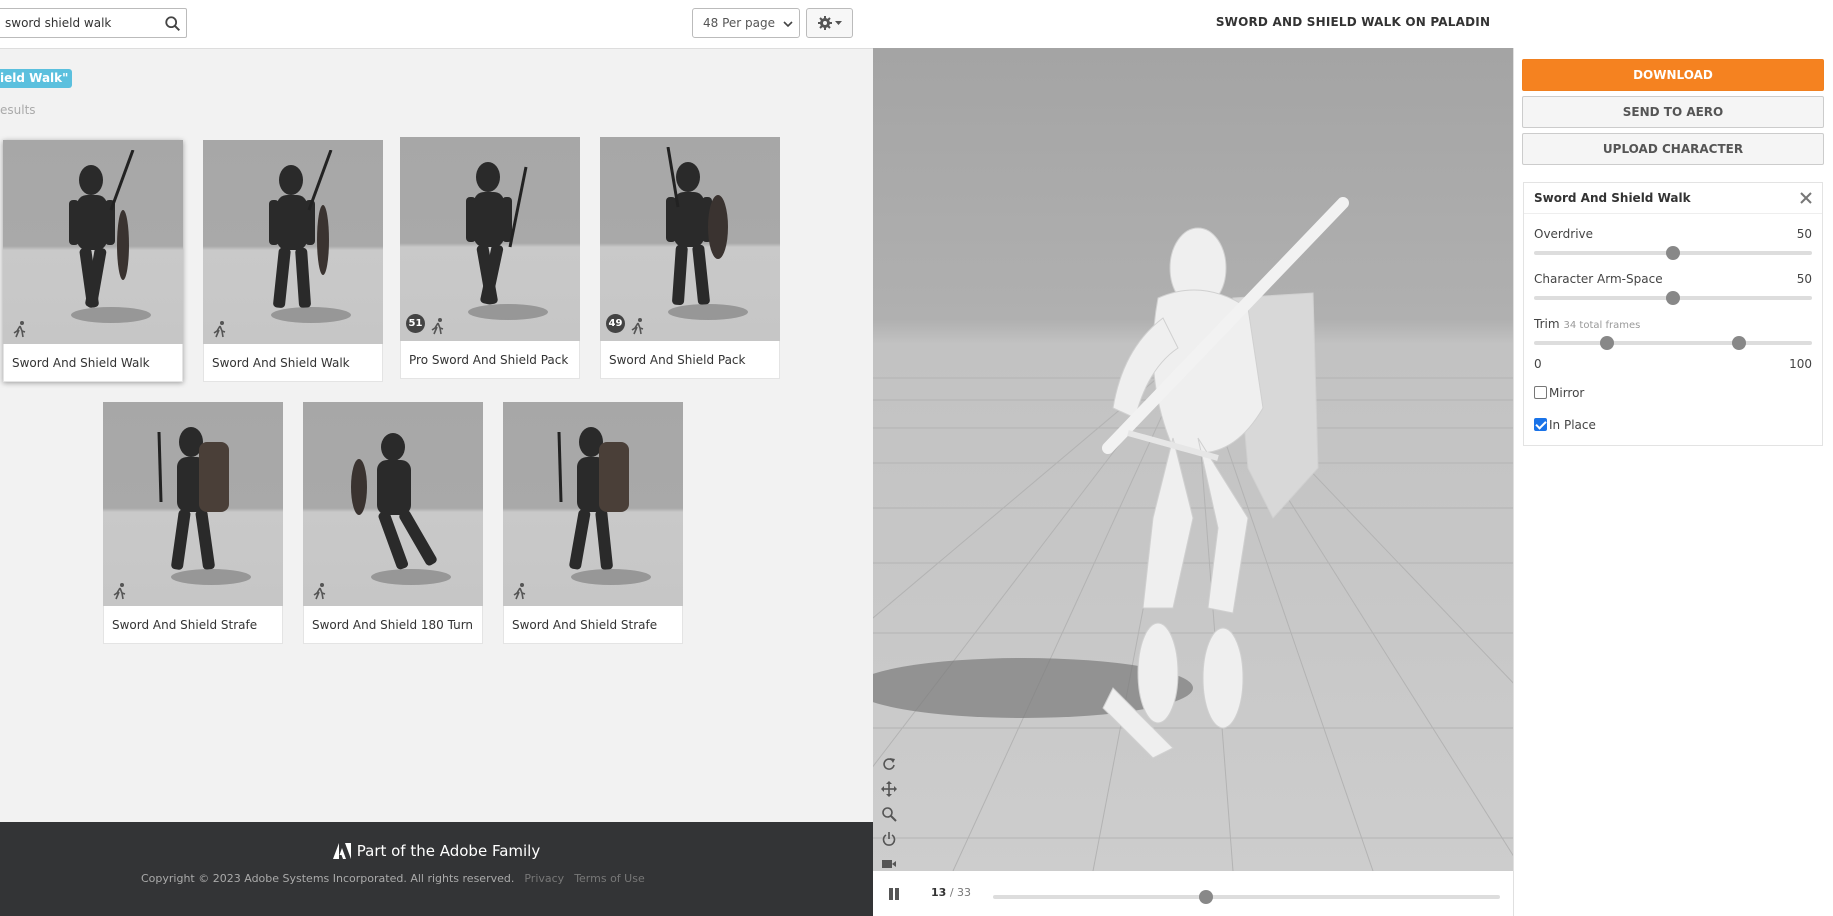  I want to click on mirror-checkbox, so click(1540, 392).